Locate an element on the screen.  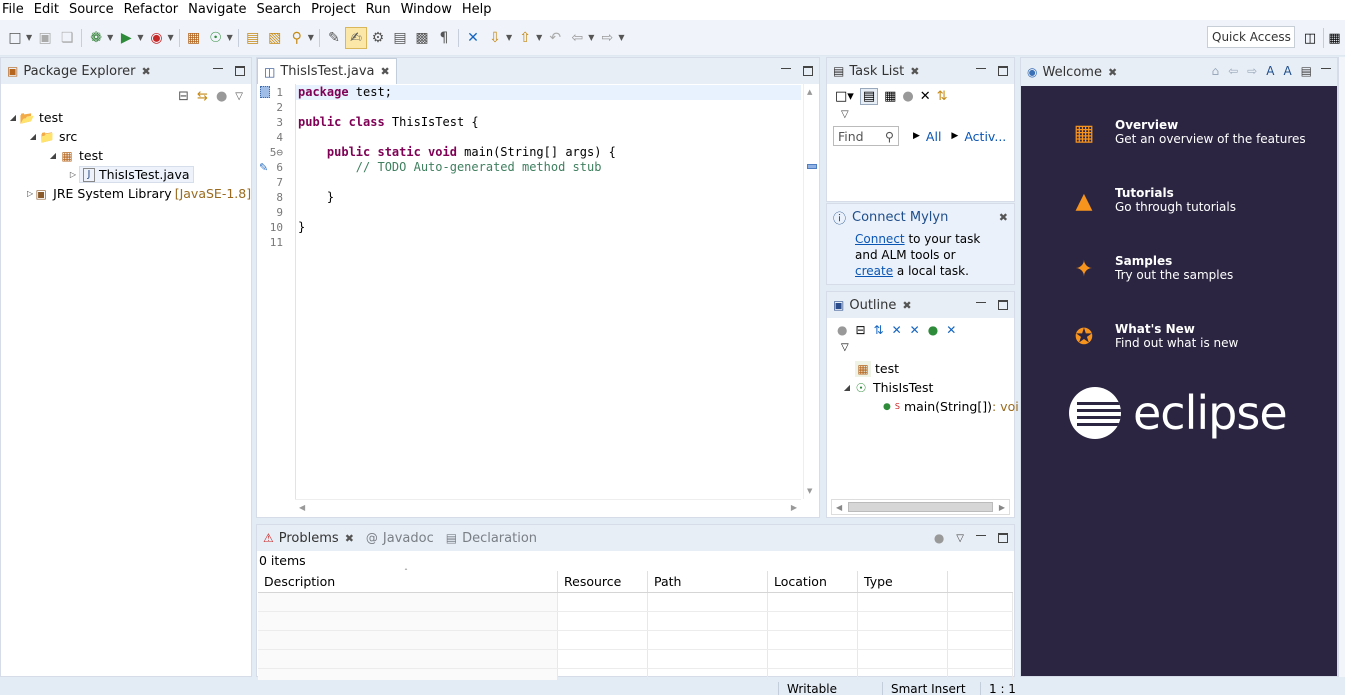
outline-item-class: ◢ ☉ ThisIsTest is located at coordinates (920, 387).